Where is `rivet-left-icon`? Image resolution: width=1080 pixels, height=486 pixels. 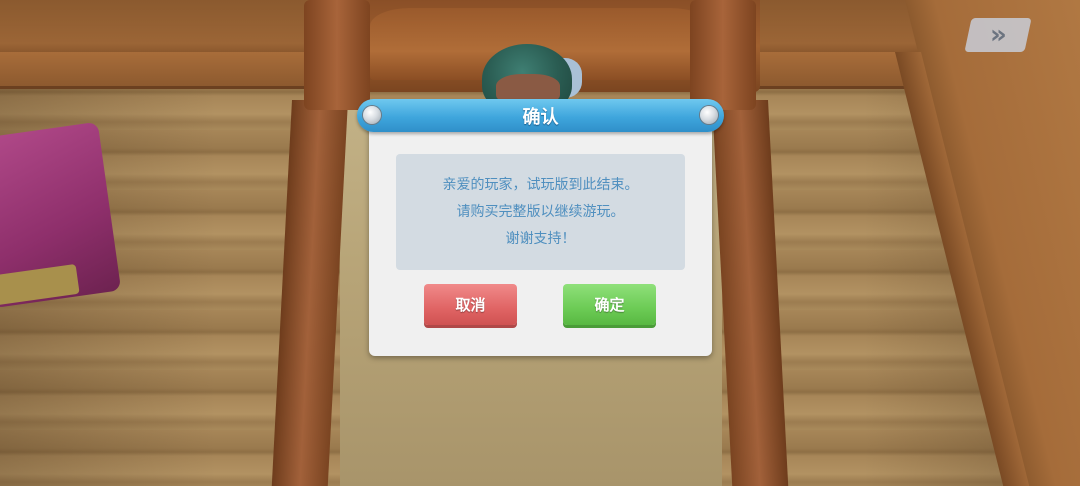
rivet-left-icon is located at coordinates (372, 115).